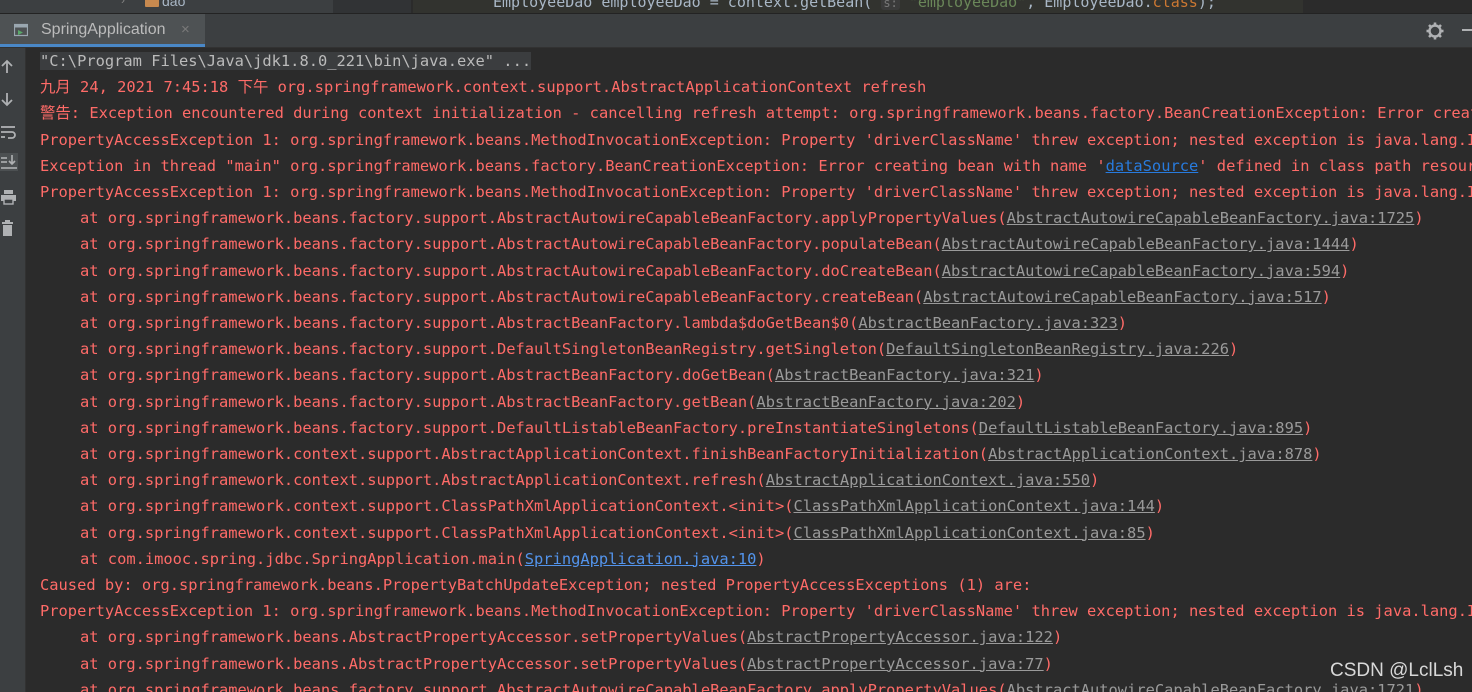  I want to click on source-link: SpringApplication.java:10, so click(641, 559).